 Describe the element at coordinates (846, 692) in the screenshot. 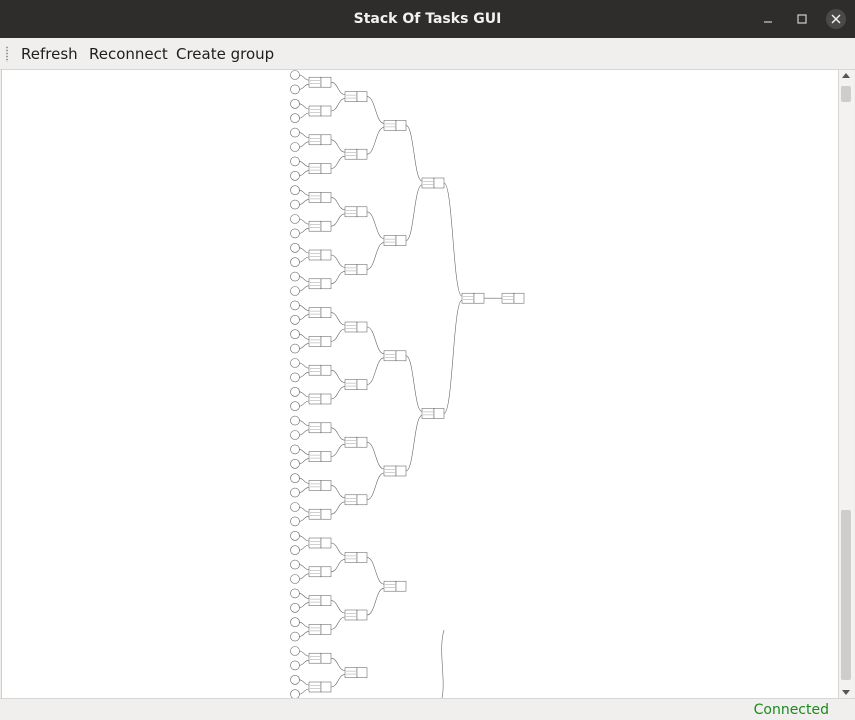

I see `scroll-down-icon` at that location.